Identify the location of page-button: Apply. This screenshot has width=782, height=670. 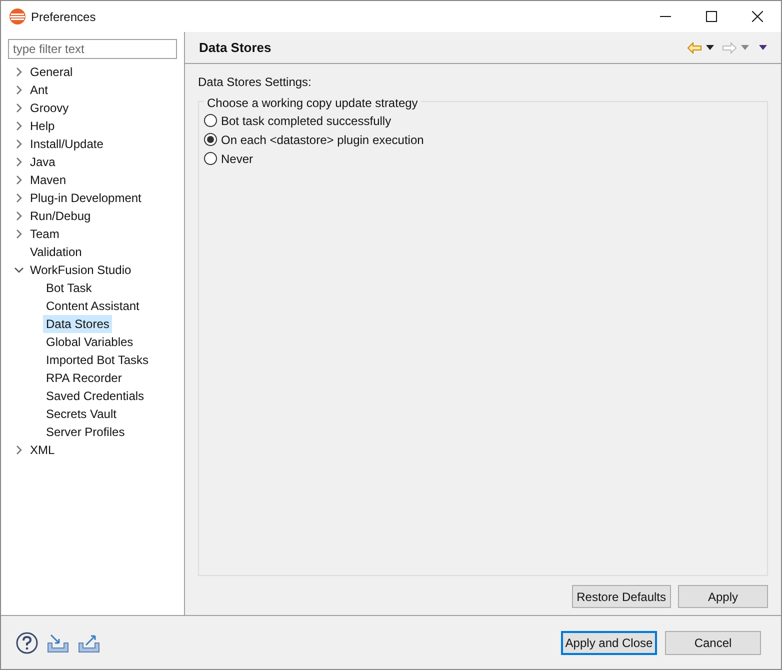
(723, 596).